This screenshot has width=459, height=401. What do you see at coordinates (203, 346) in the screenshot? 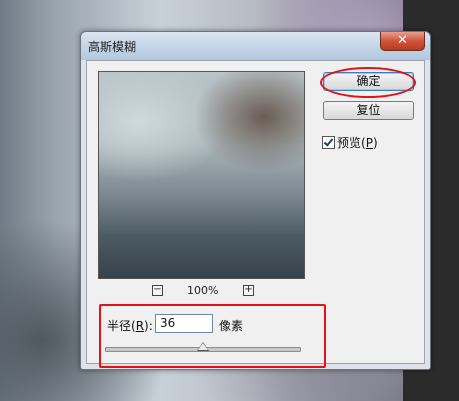
I see `radius-slider-thumb` at bounding box center [203, 346].